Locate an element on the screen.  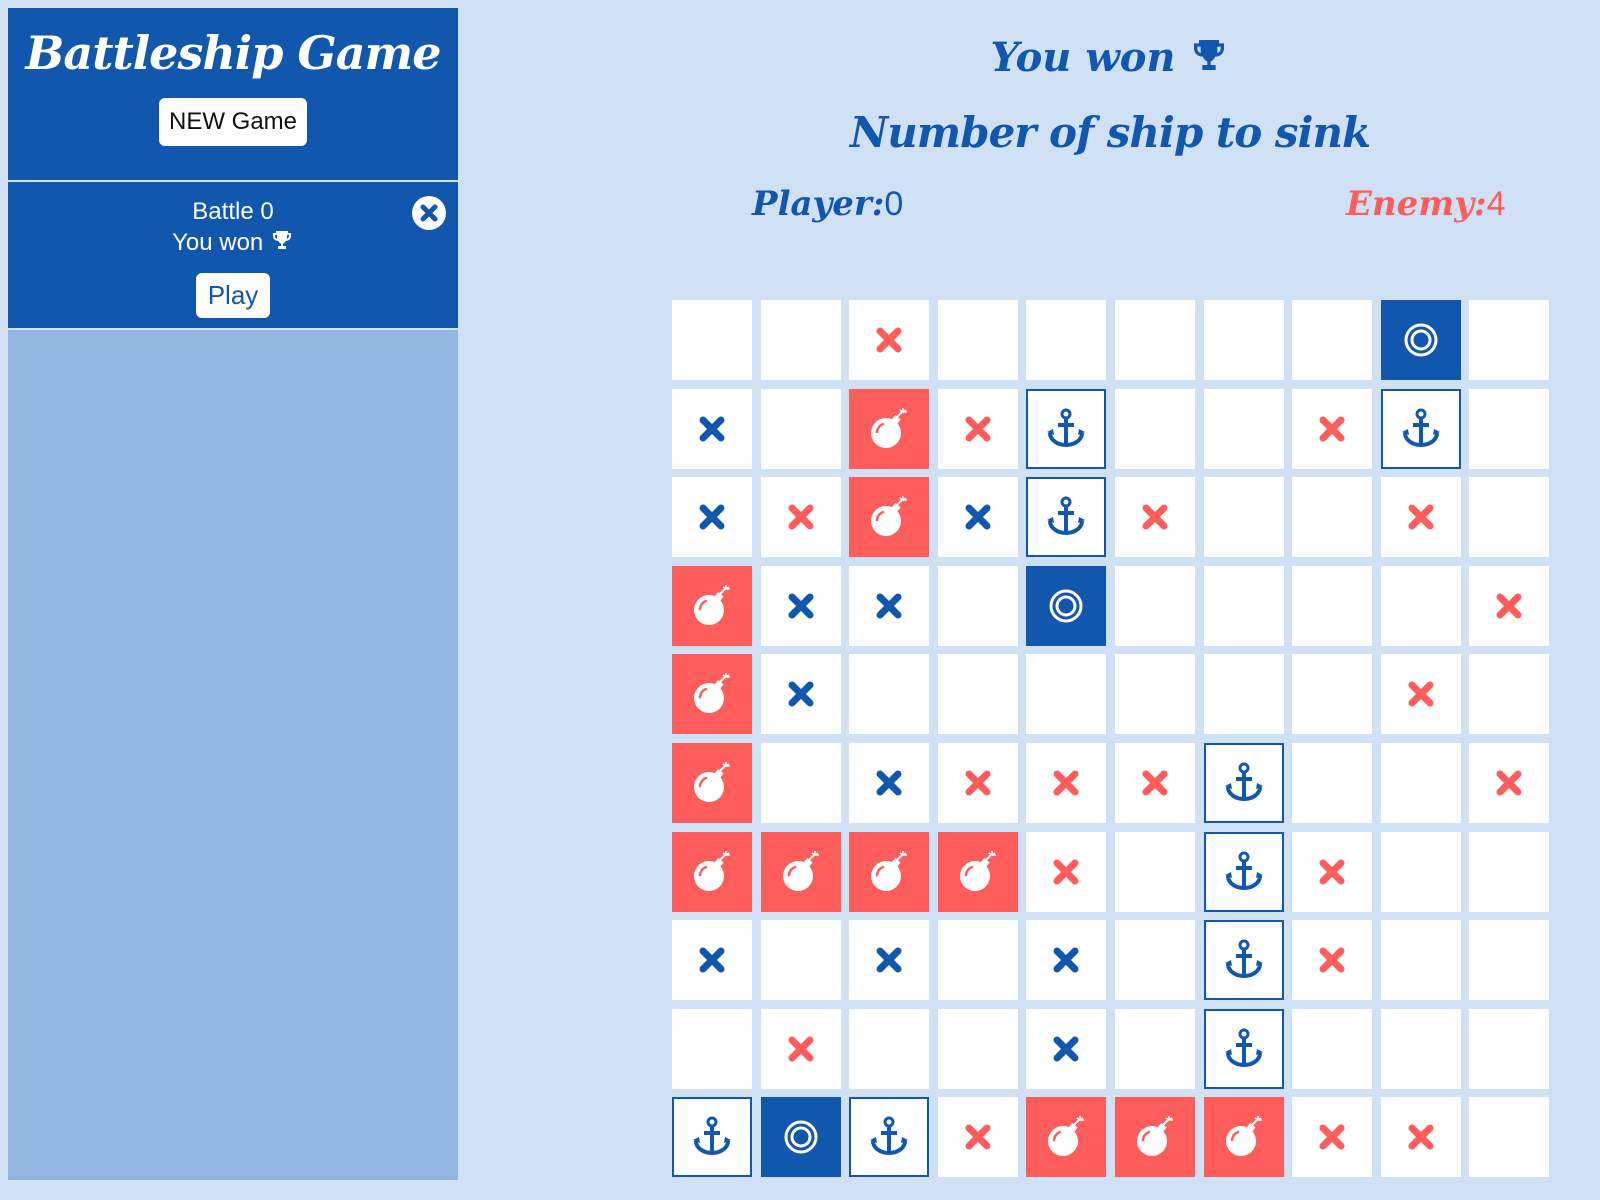
play-button: Play is located at coordinates (233, 295).